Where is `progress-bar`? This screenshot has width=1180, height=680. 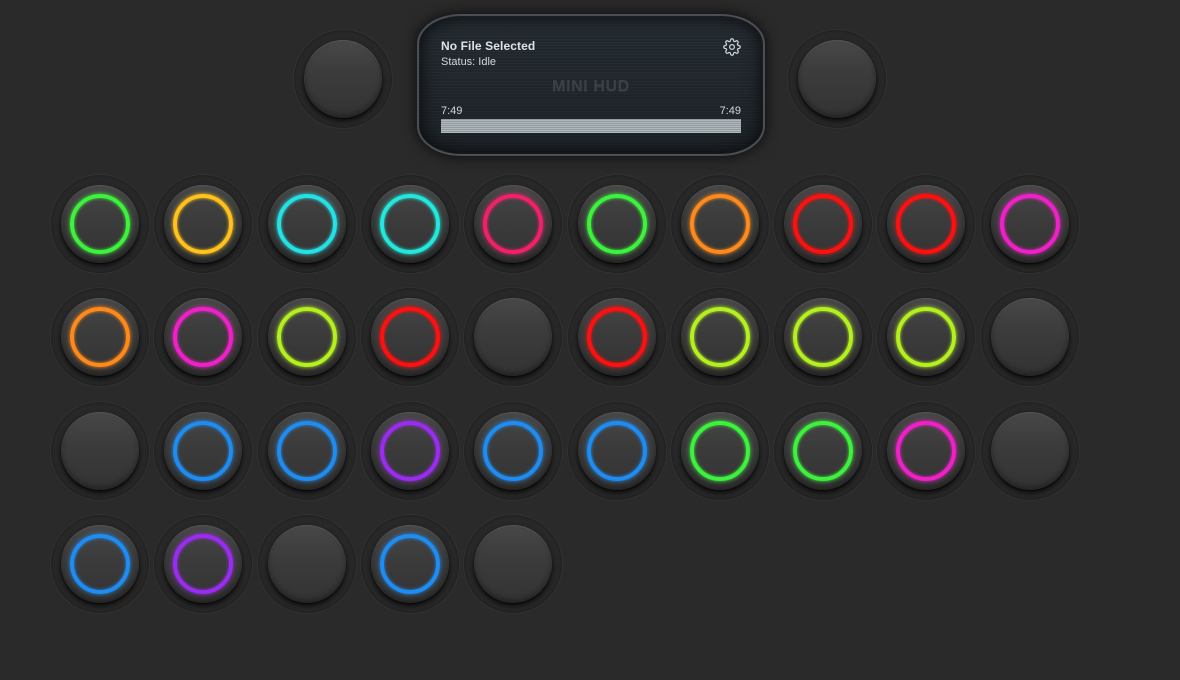
progress-bar is located at coordinates (591, 126).